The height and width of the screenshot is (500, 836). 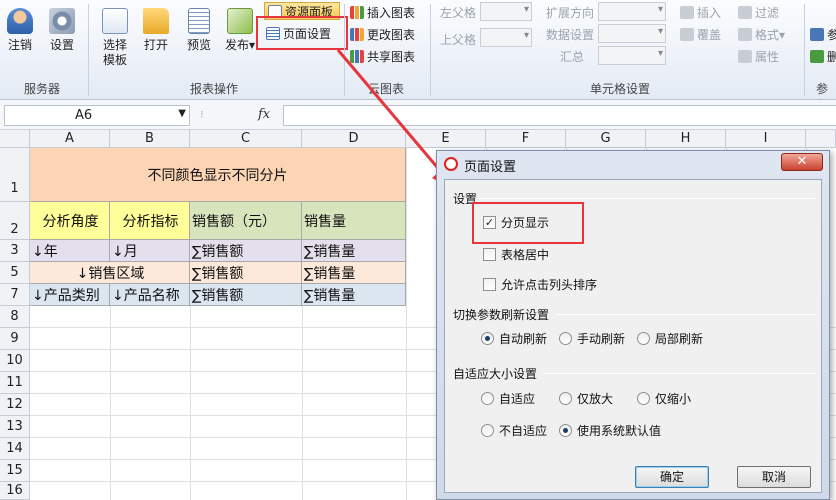 I want to click on radio-manual-refresh: 手动刷新, so click(x=592, y=338).